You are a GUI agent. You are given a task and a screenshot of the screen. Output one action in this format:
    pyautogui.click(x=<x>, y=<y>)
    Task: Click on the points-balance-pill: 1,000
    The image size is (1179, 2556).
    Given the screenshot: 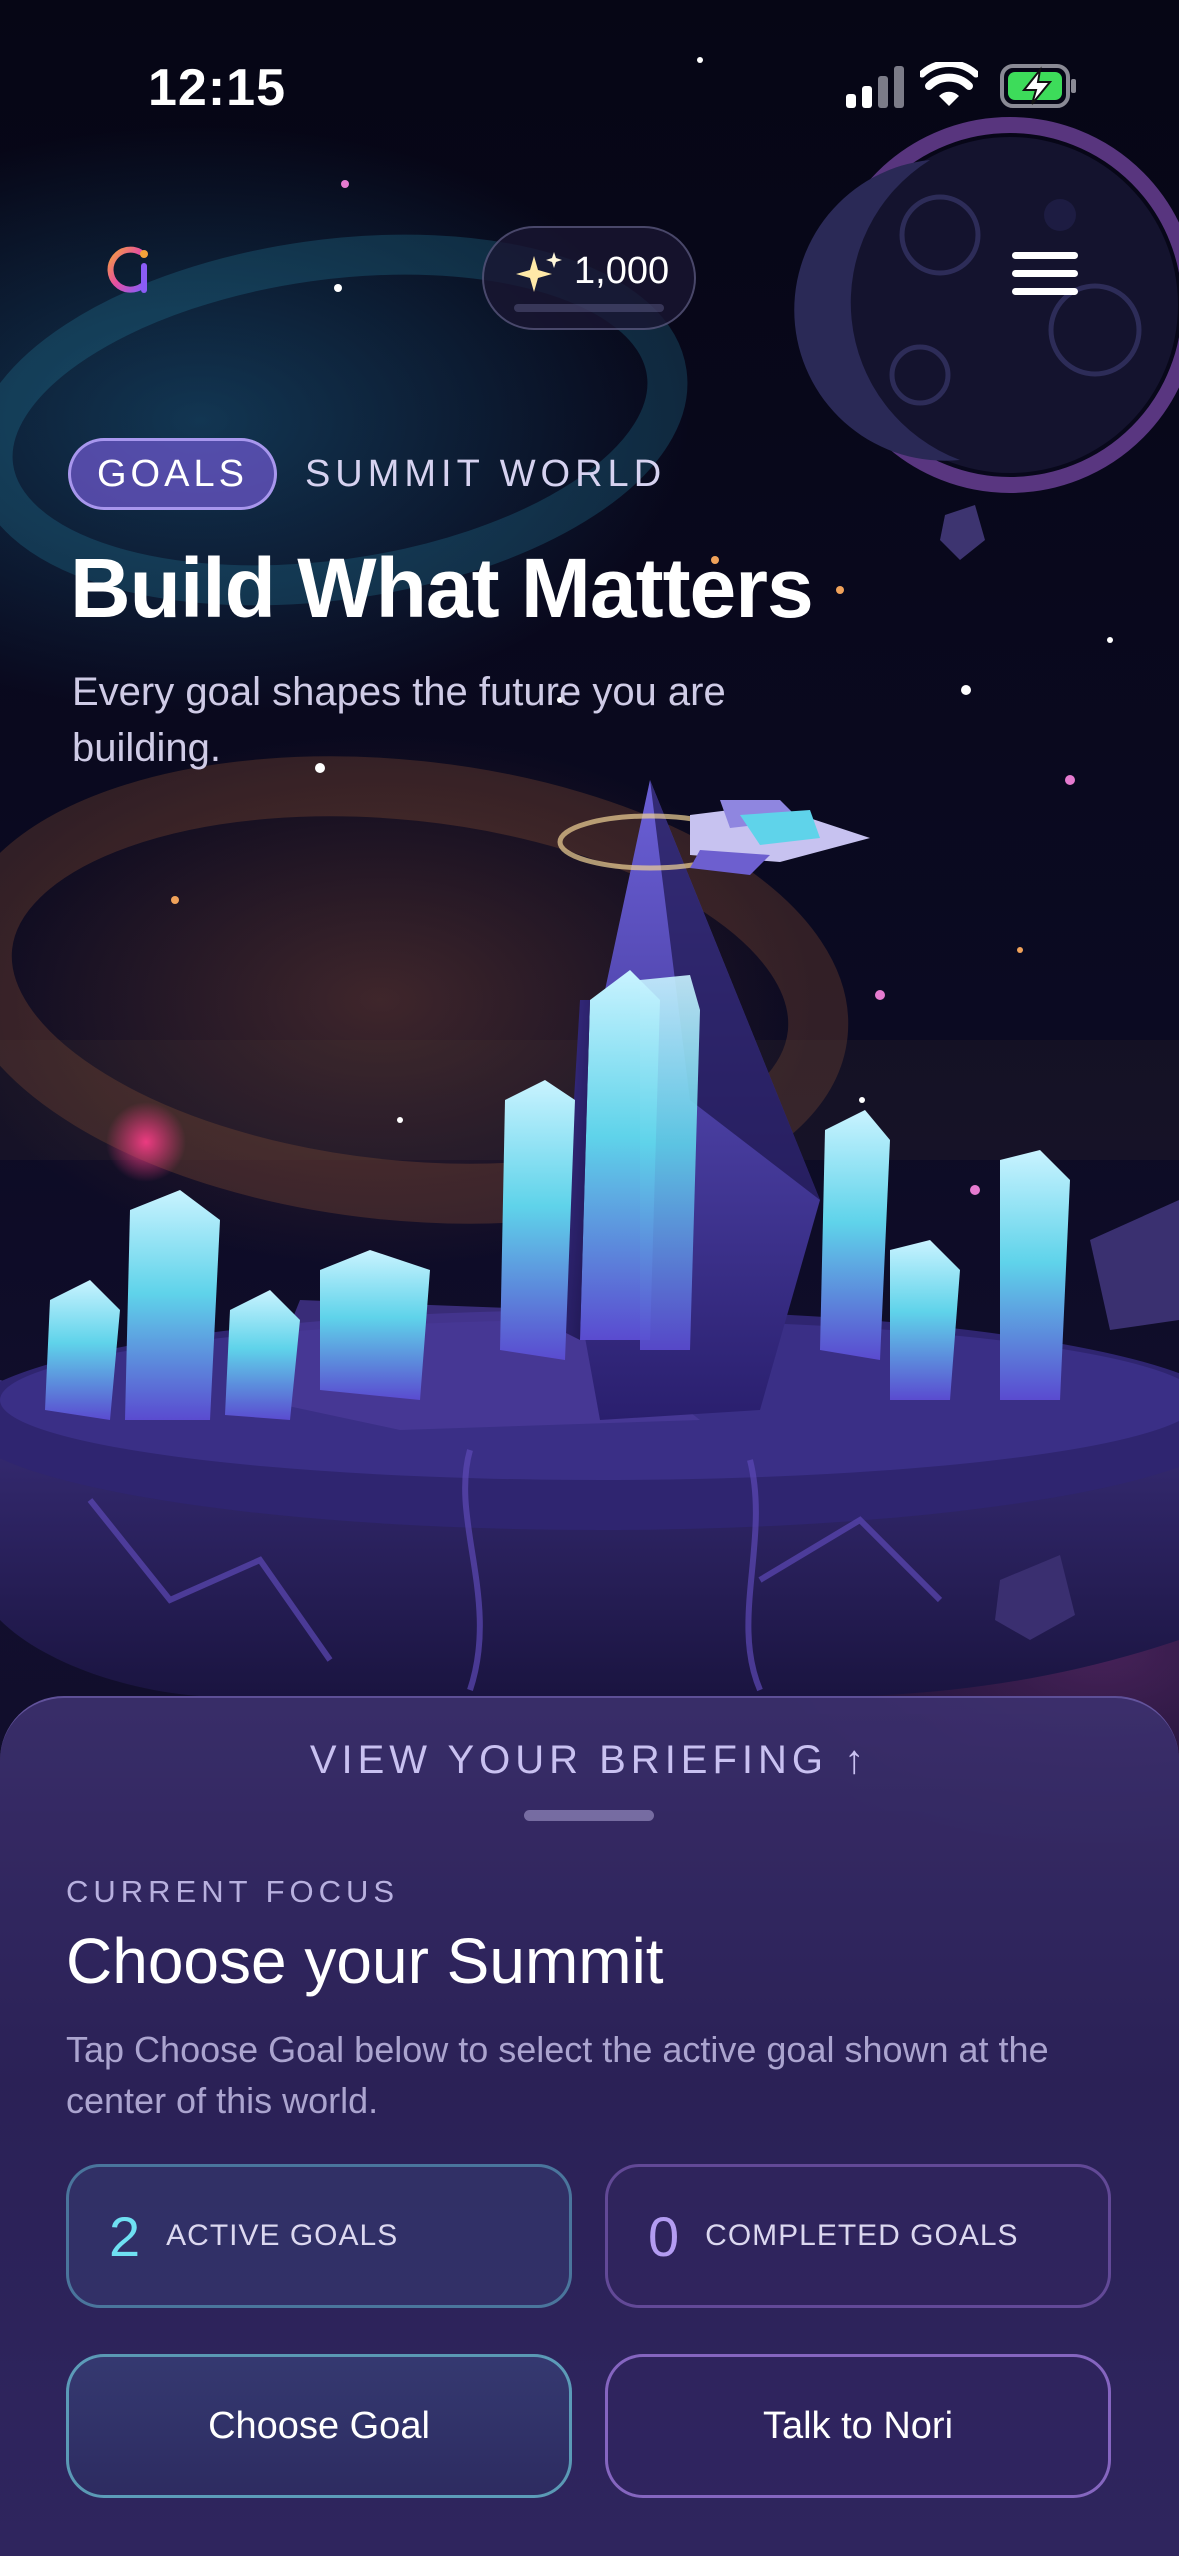 What is the action you would take?
    pyautogui.click(x=589, y=278)
    